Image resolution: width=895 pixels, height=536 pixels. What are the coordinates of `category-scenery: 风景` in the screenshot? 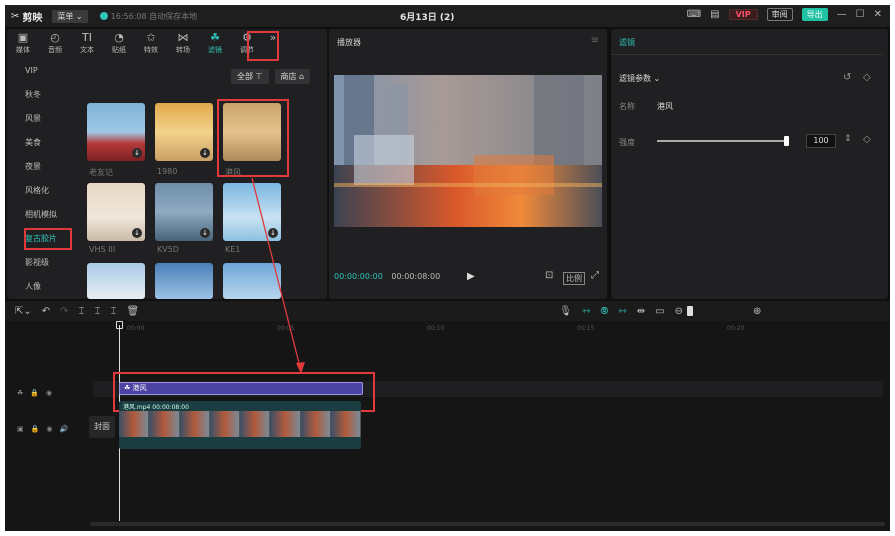 It's located at (42, 119).